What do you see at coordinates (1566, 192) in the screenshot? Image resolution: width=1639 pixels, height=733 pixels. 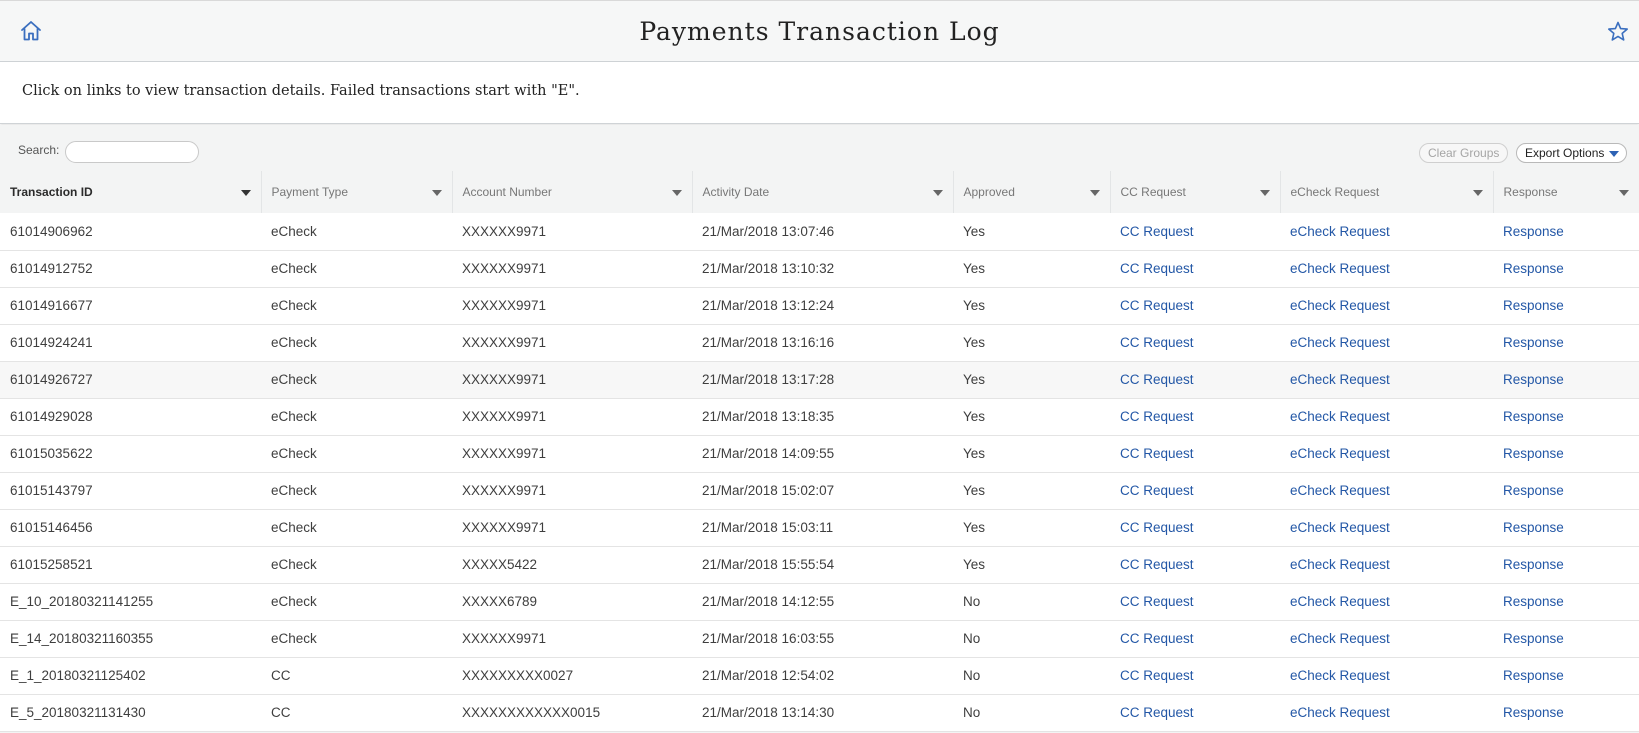 I see `column-header-response: Response` at bounding box center [1566, 192].